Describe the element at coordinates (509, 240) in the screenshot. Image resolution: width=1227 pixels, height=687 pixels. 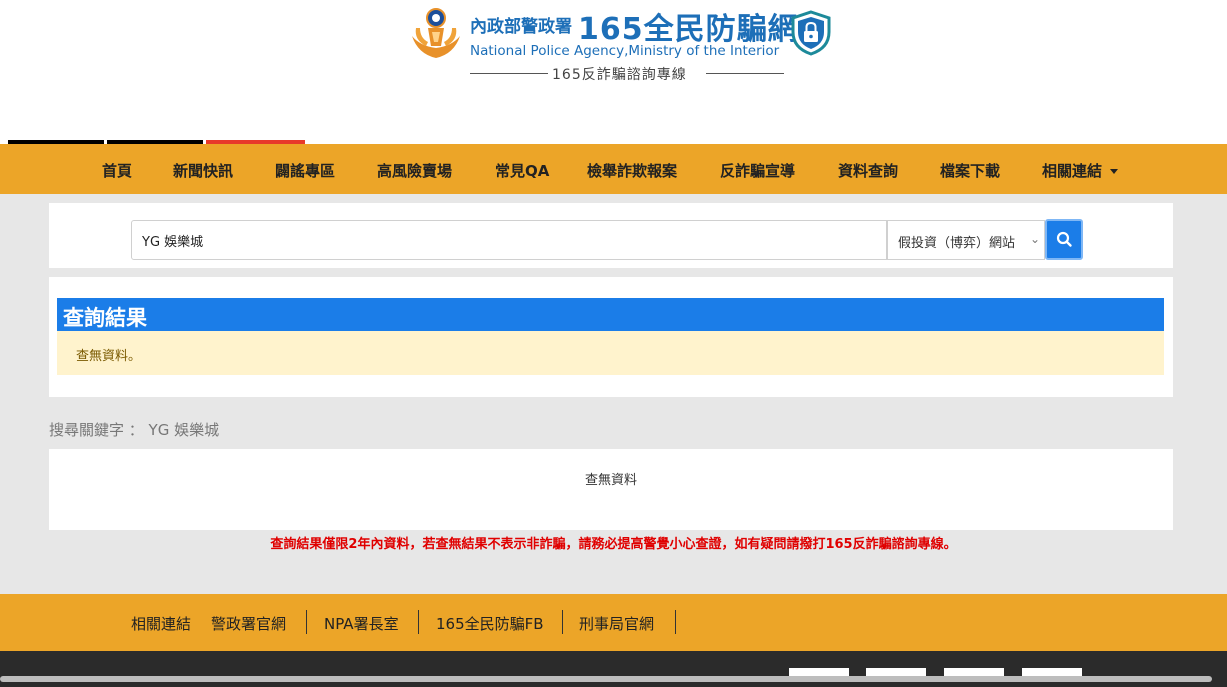
I see `search-input` at that location.